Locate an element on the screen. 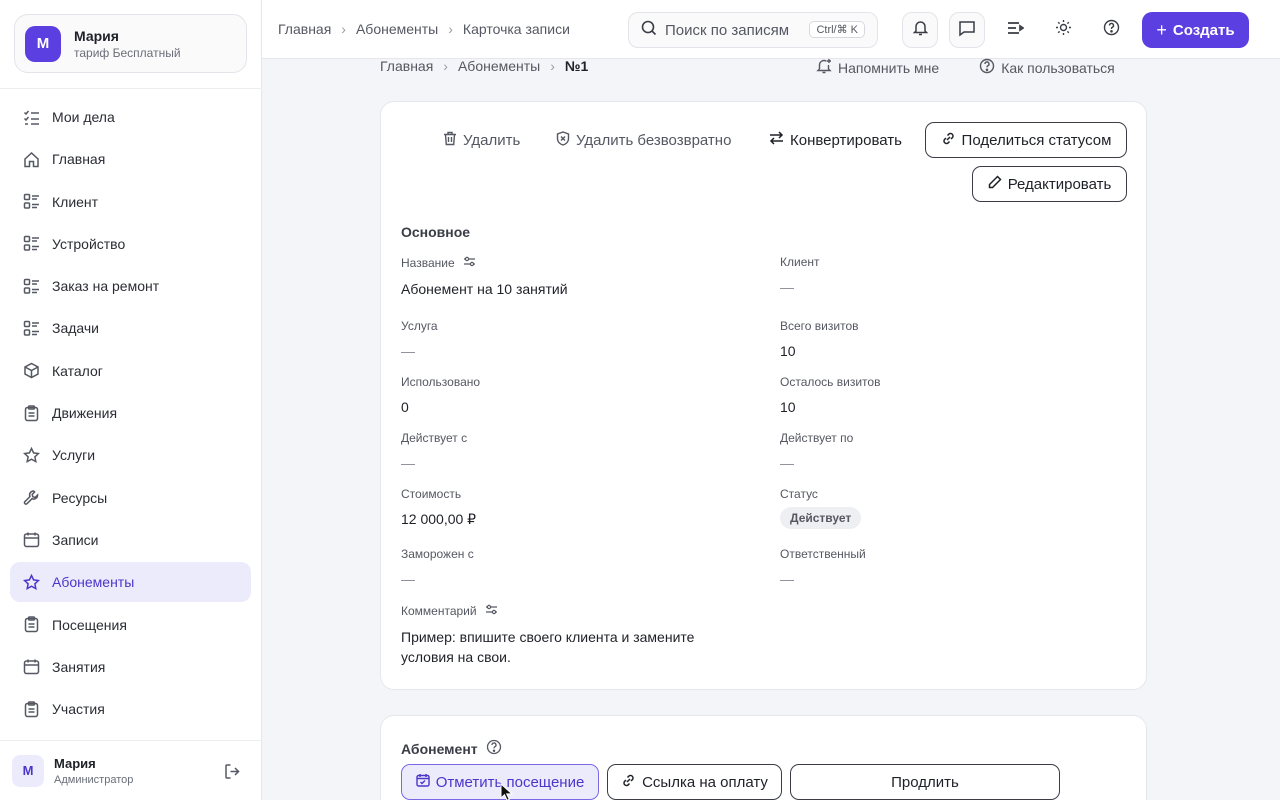 Image resolution: width=1280 pixels, height=800 pixels. user-role: Администратор is located at coordinates (94, 779).